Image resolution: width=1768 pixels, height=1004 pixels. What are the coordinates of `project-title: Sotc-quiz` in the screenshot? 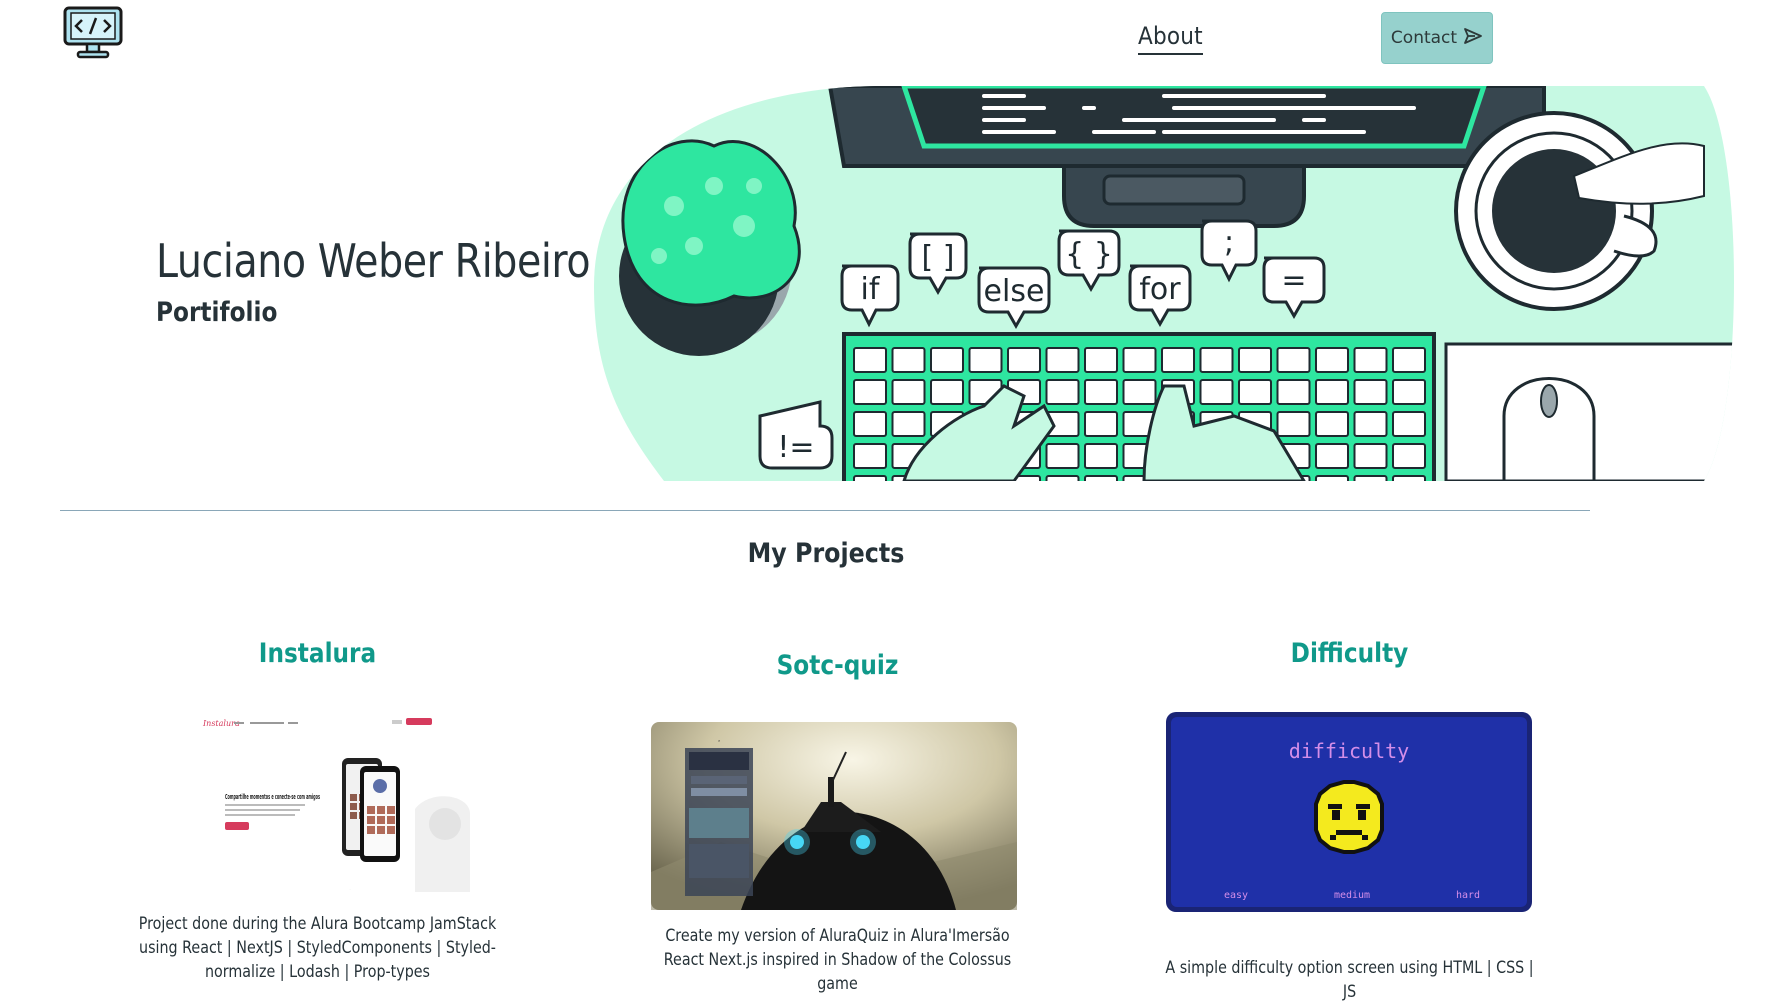 It's located at (837, 665).